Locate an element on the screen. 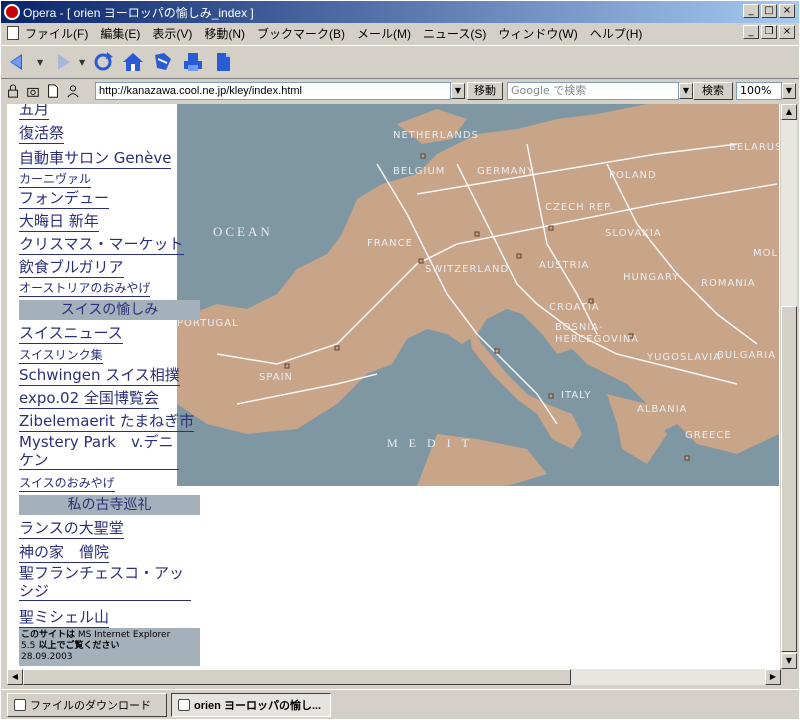 The width and height of the screenshot is (800, 720). document-icon is located at coordinates (13, 33).